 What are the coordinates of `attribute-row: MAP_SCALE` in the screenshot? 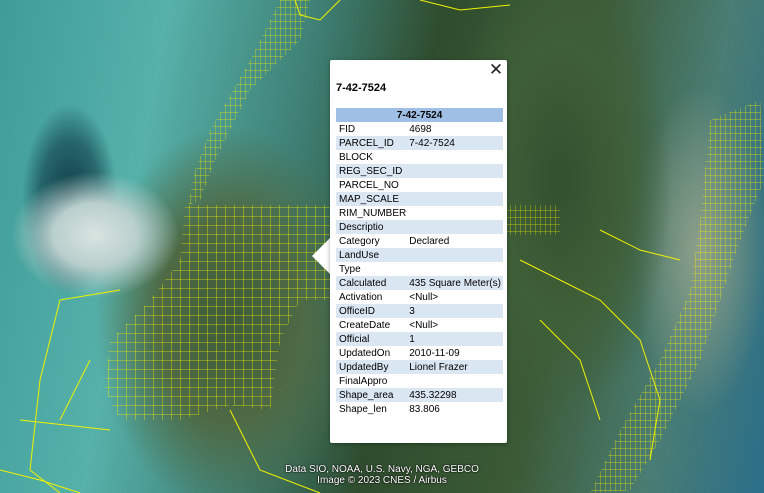 It's located at (419, 199).